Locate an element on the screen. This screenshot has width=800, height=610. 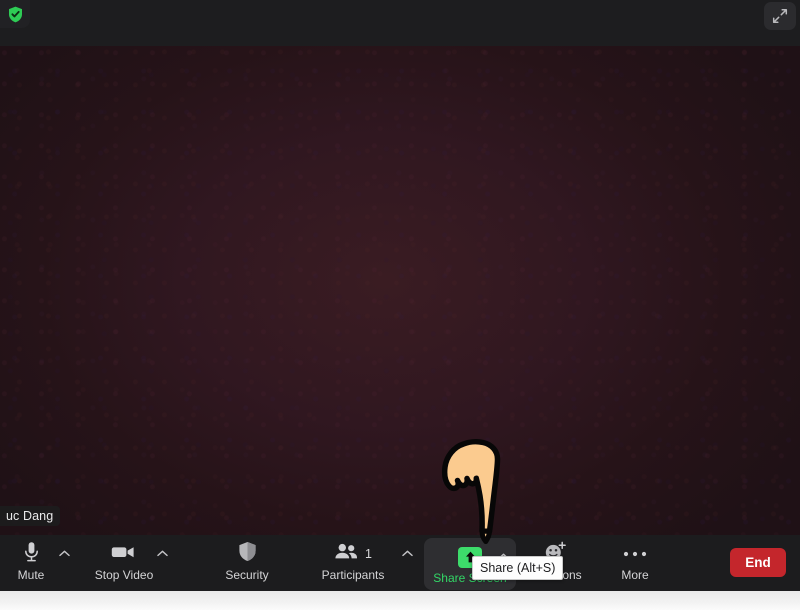
fullscreen-toggle-button is located at coordinates (780, 16).